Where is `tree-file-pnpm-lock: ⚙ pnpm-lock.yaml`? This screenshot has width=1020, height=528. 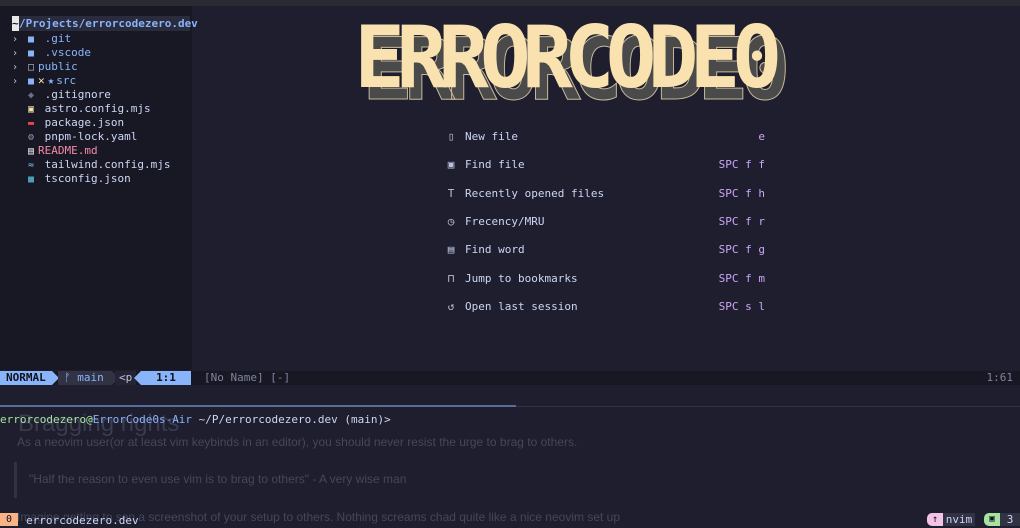 tree-file-pnpm-lock: ⚙ pnpm-lock.yaml is located at coordinates (74, 137).